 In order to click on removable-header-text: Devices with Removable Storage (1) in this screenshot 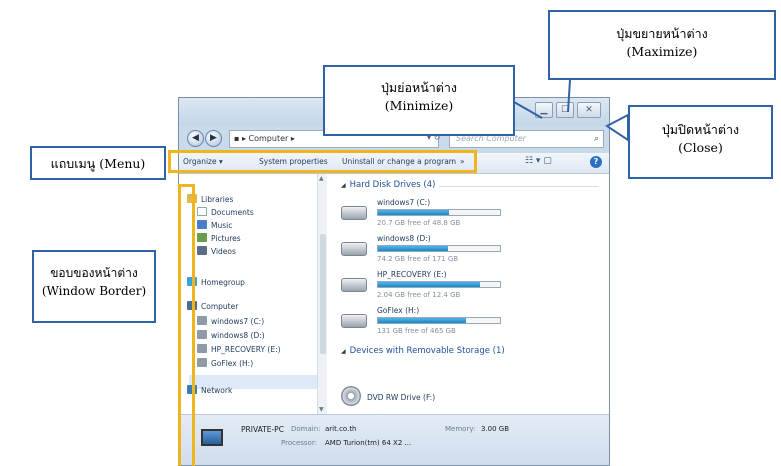, I will do `click(427, 351)`.